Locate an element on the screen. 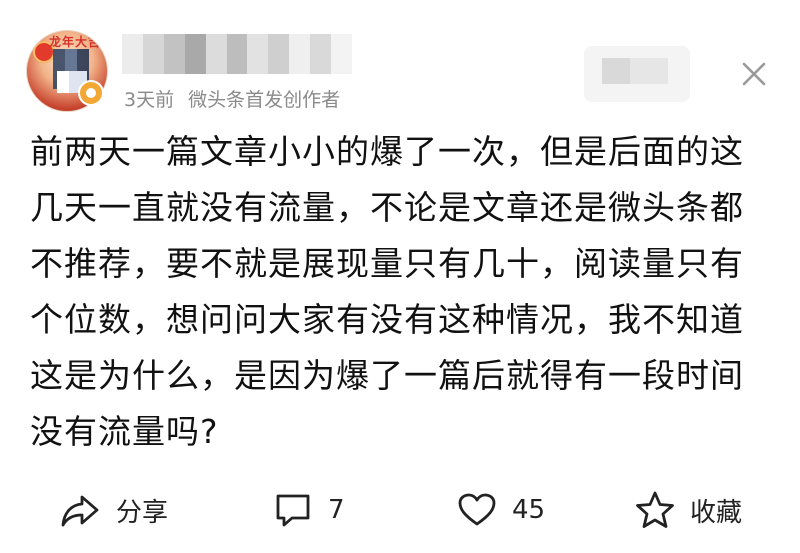 The height and width of the screenshot is (553, 800). avatar-logo-text: 龙年大吉 is located at coordinates (75, 42).